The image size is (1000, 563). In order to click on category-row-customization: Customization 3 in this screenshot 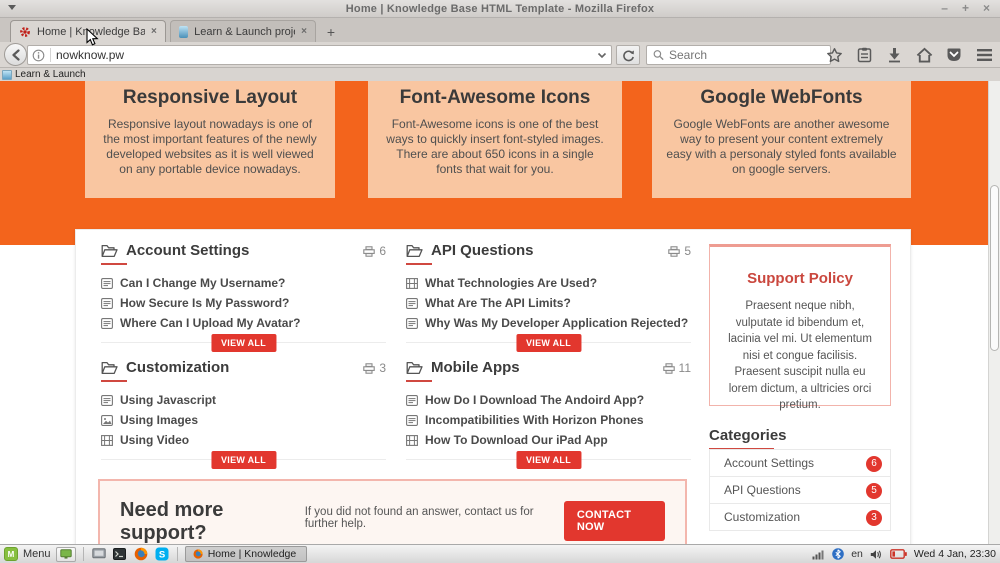, I will do `click(800, 517)`.